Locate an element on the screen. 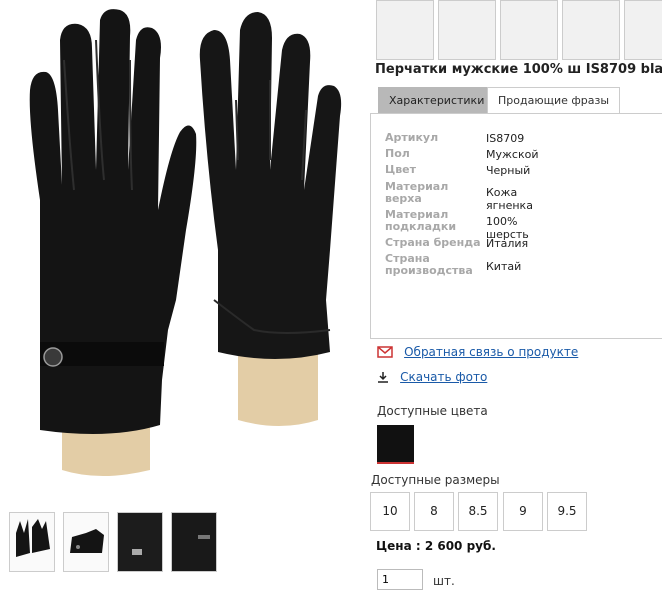 The width and height of the screenshot is (662, 597). price-label: Цена : 2 600 руб. is located at coordinates (436, 546).